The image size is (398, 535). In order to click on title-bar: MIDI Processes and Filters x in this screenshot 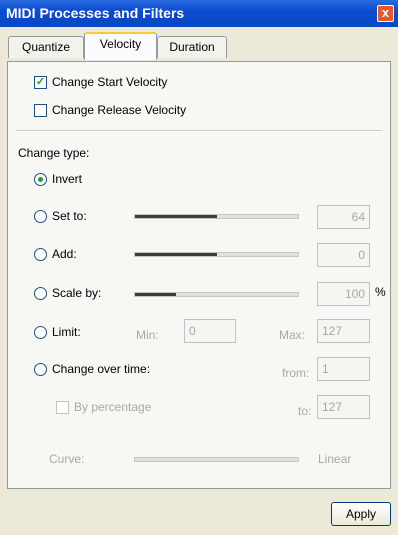, I will do `click(199, 13)`.